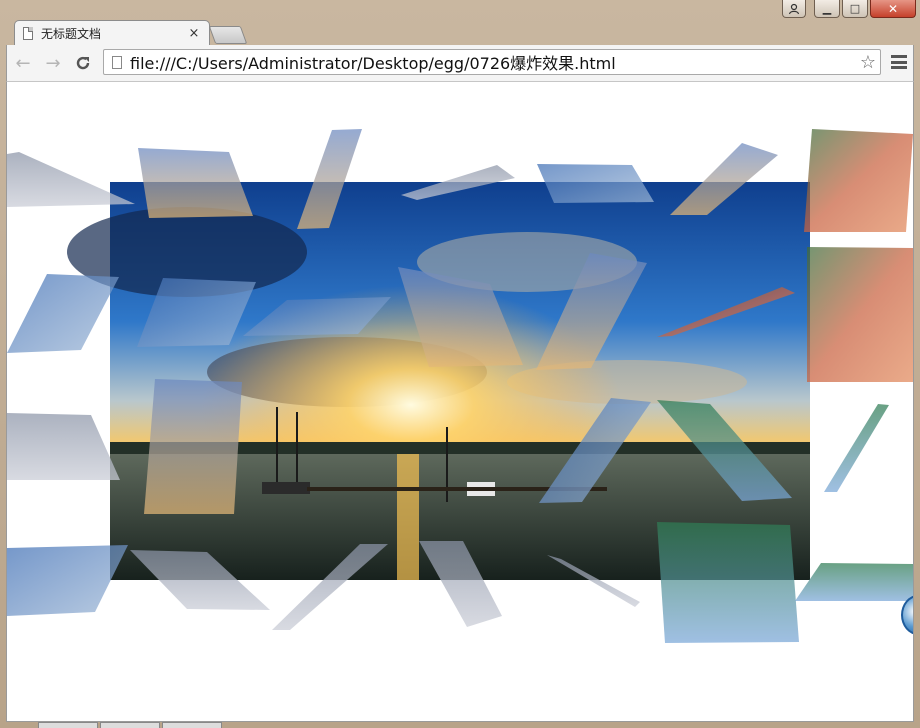 The width and height of the screenshot is (920, 728). What do you see at coordinates (899, 62) in the screenshot?
I see `menu-icon` at bounding box center [899, 62].